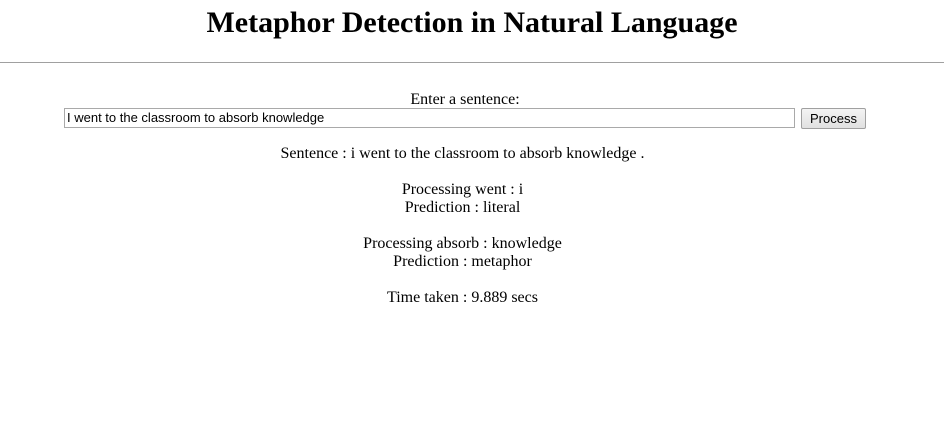 Image resolution: width=944 pixels, height=431 pixels. Describe the element at coordinates (462, 189) in the screenshot. I see `processing-result: Processing went : i` at that location.